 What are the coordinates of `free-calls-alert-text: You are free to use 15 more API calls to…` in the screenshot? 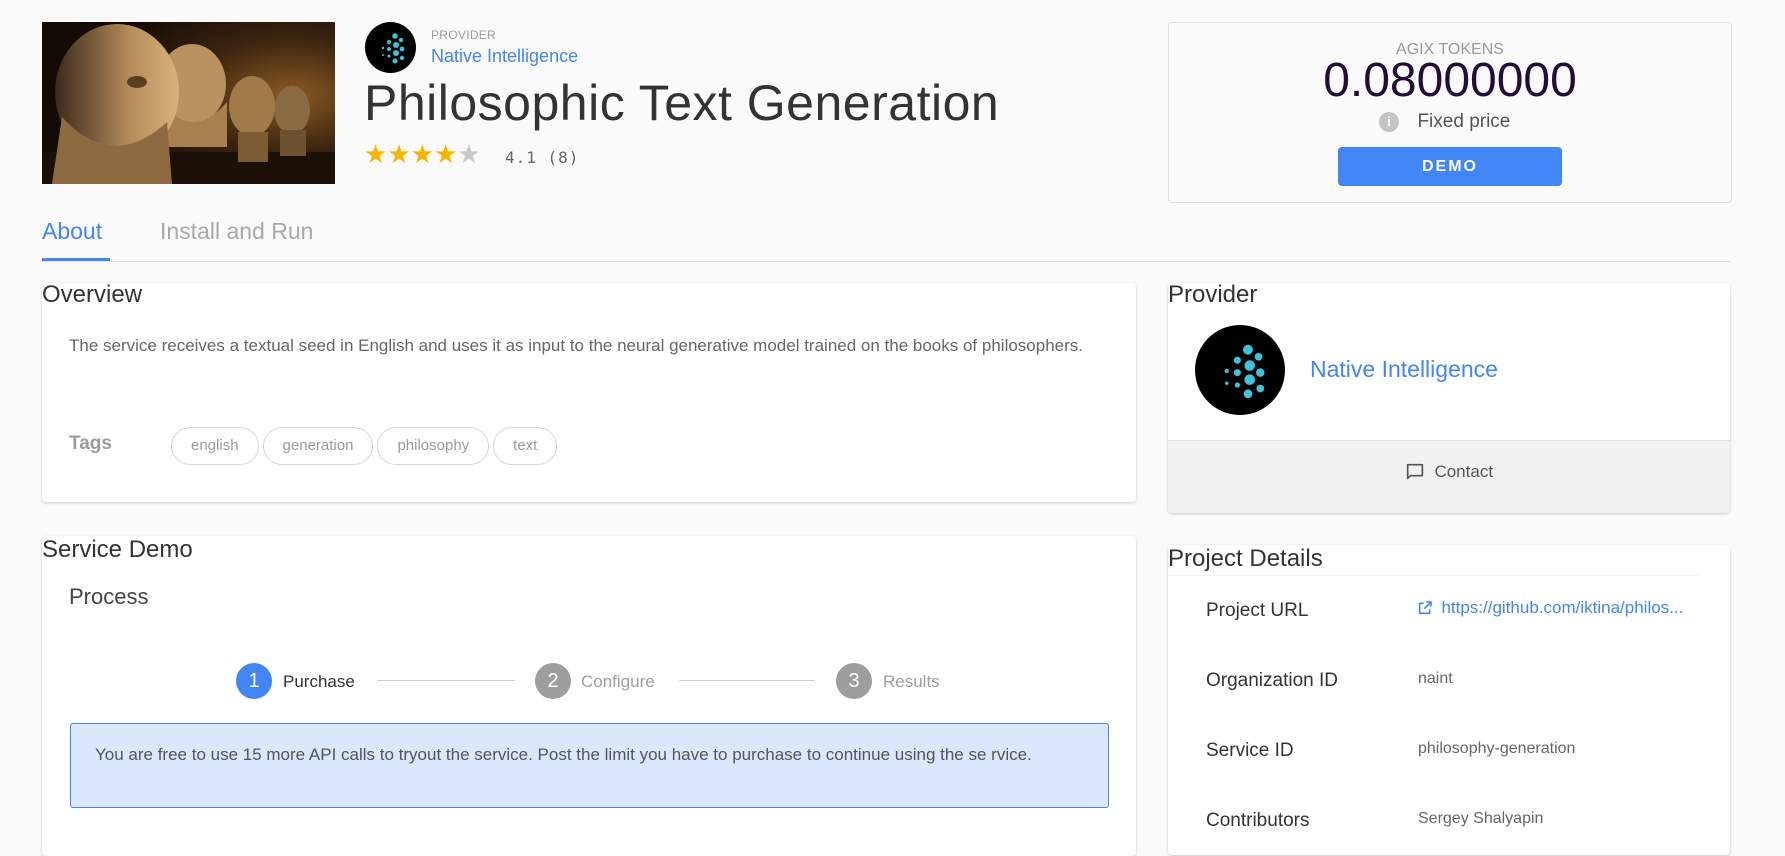 It's located at (563, 754).